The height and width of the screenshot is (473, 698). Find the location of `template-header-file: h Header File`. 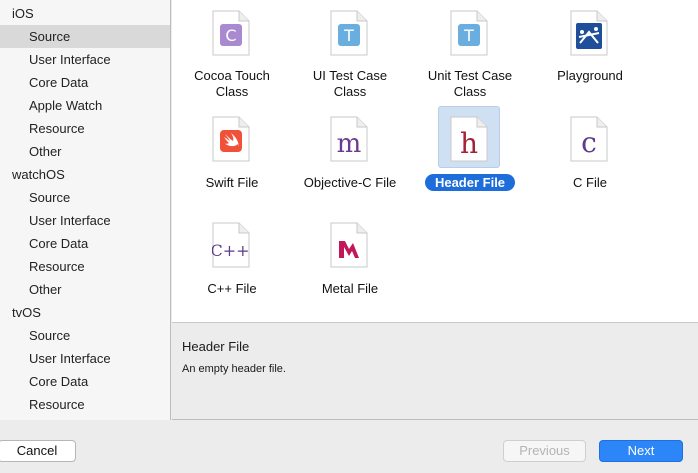

template-header-file: h Header File is located at coordinates (470, 163).